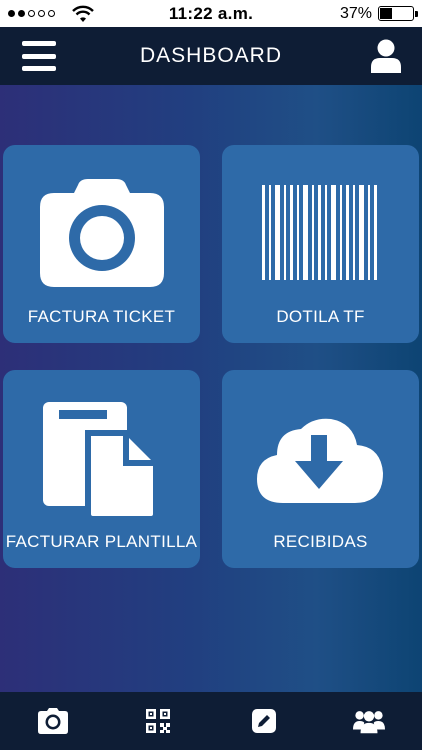 The width and height of the screenshot is (422, 750). I want to click on battery-icon, so click(398, 13).